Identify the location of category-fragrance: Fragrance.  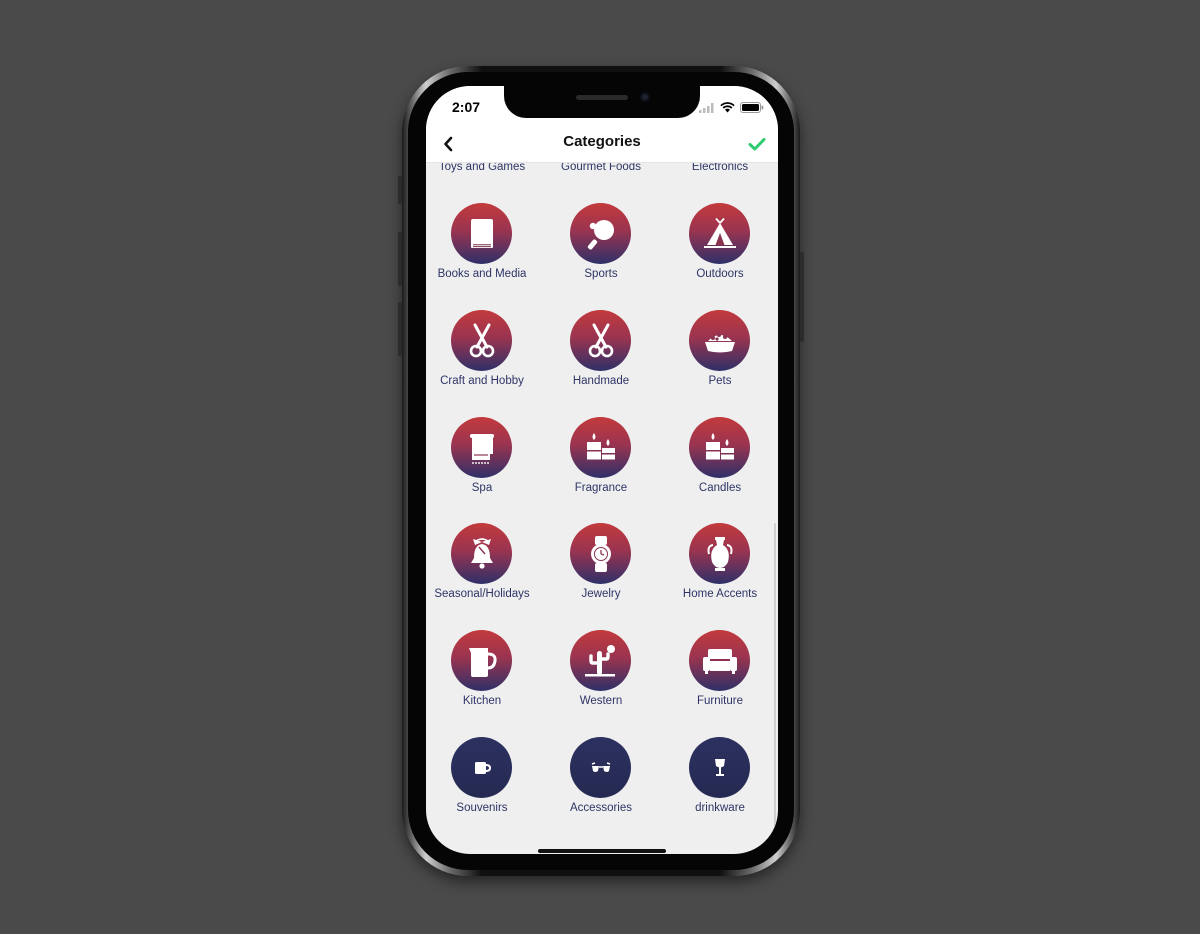
(601, 462).